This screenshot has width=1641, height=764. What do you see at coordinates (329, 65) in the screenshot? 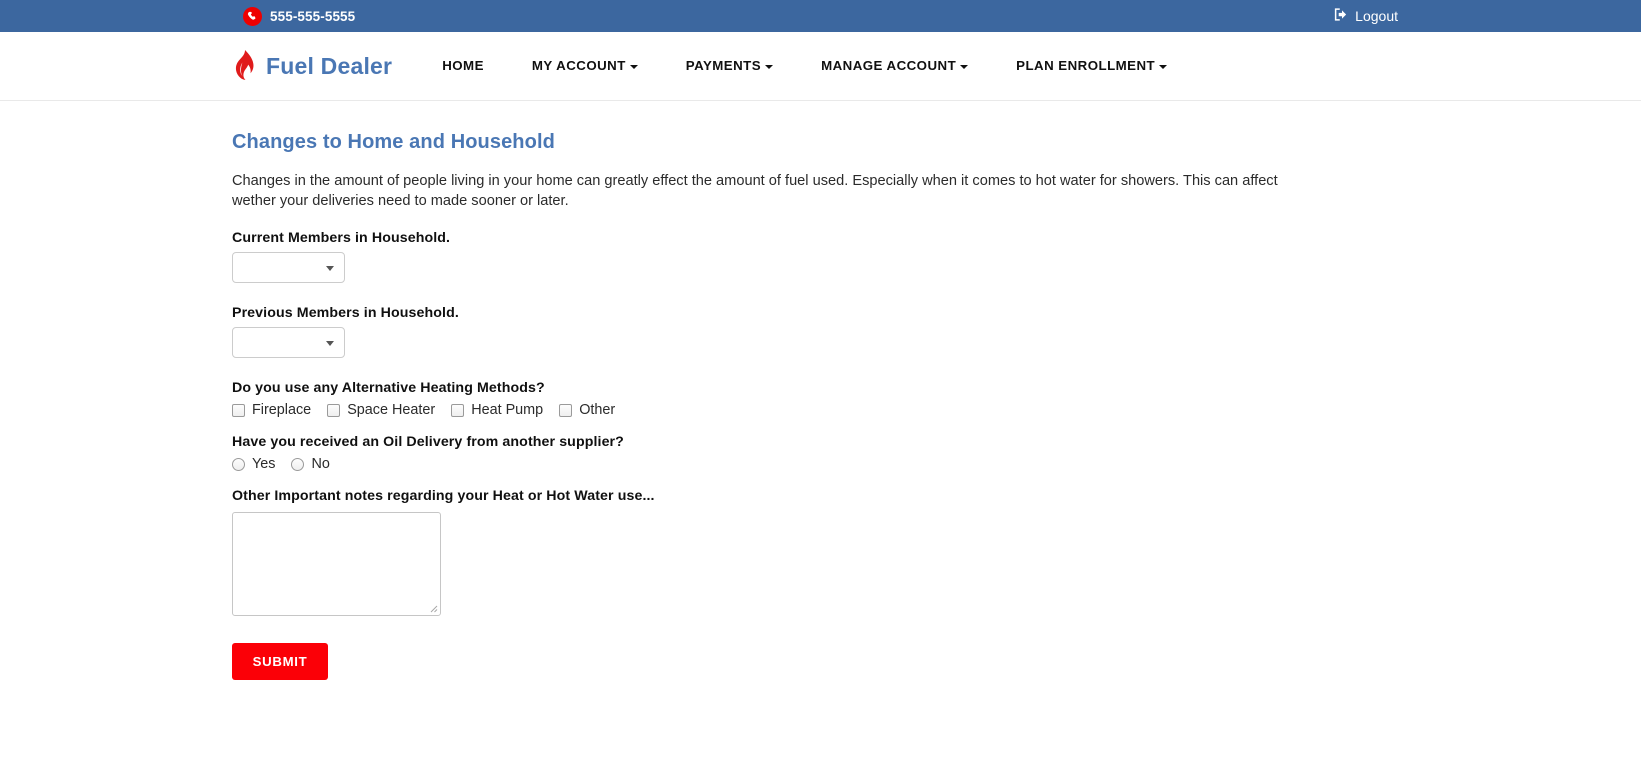
I see `brand-name: Fuel Dealer` at bounding box center [329, 65].